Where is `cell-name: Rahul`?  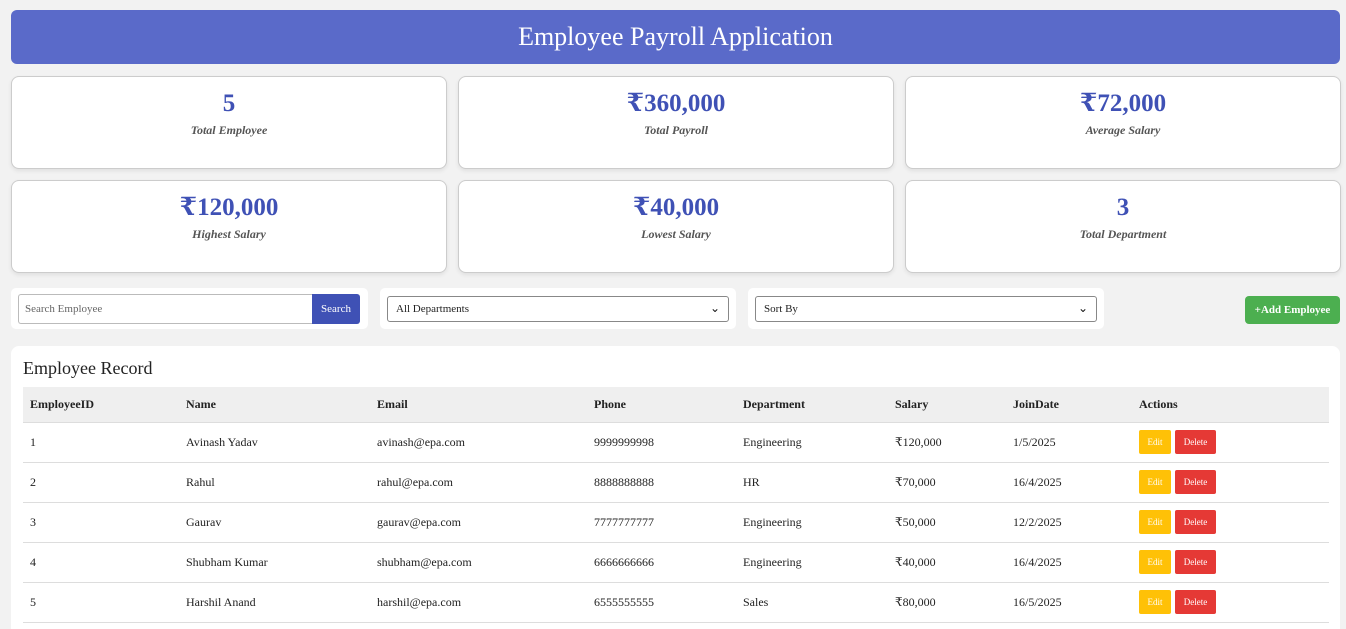 cell-name: Rahul is located at coordinates (200, 481).